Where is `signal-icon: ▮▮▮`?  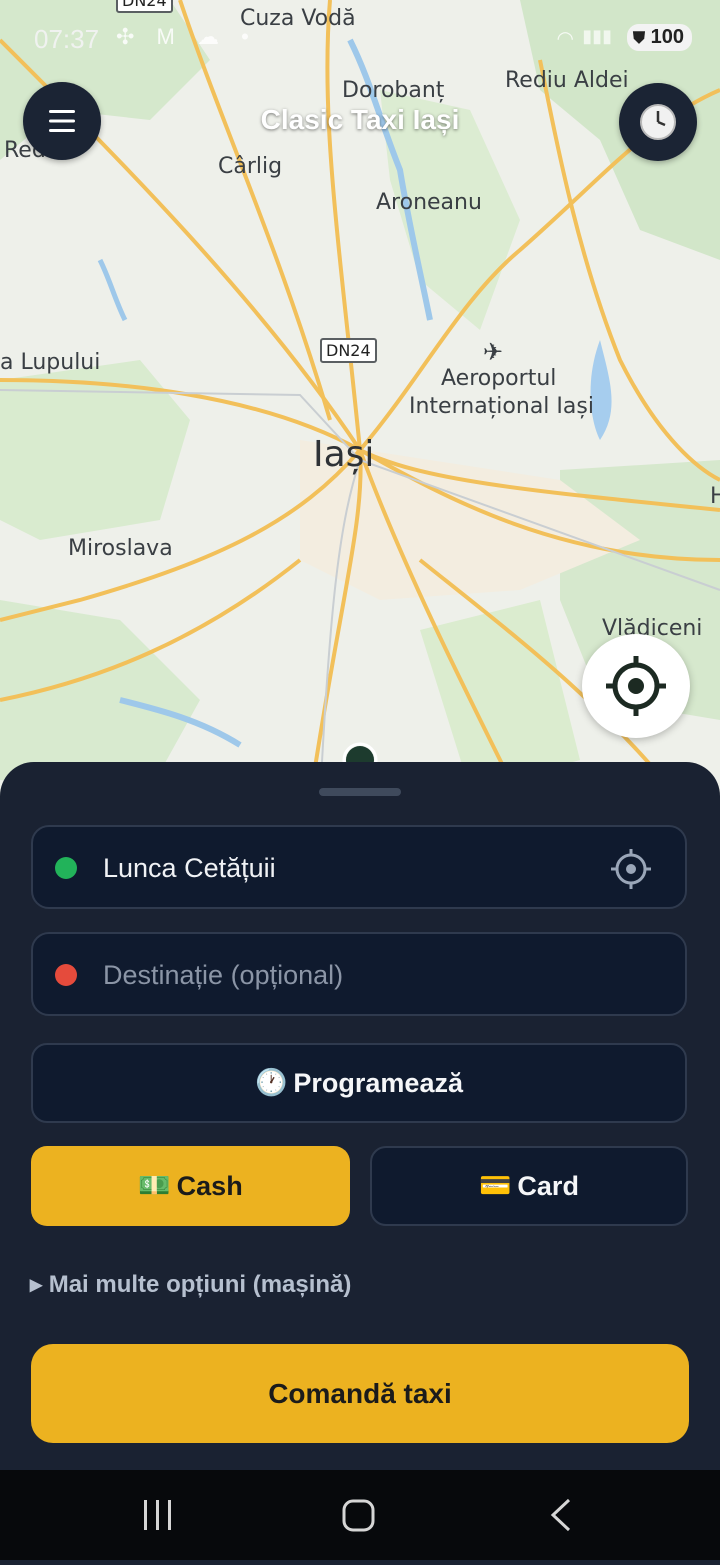
signal-icon: ▮▮▮ is located at coordinates (597, 36).